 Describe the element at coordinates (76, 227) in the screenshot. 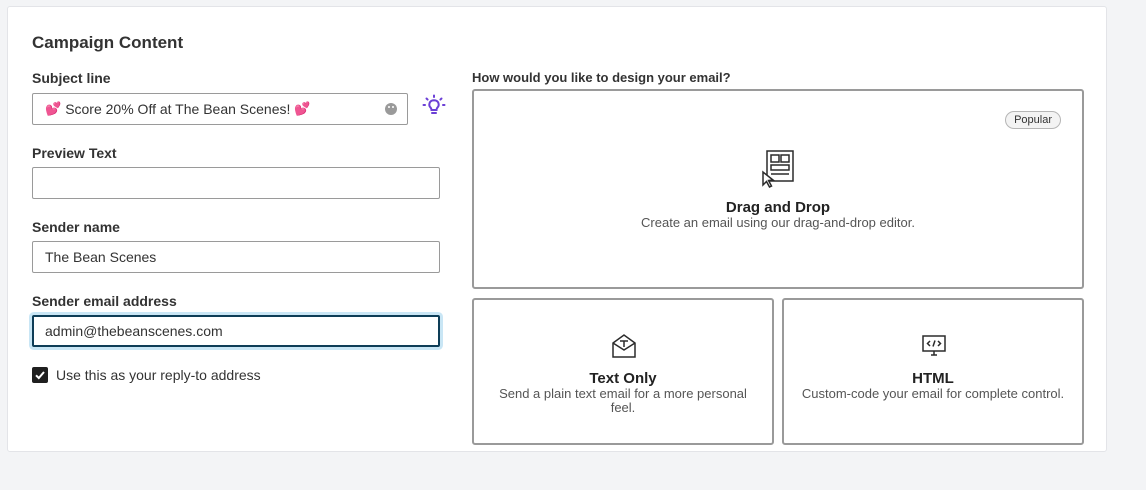

I see `sender-name-label: Sender name` at that location.